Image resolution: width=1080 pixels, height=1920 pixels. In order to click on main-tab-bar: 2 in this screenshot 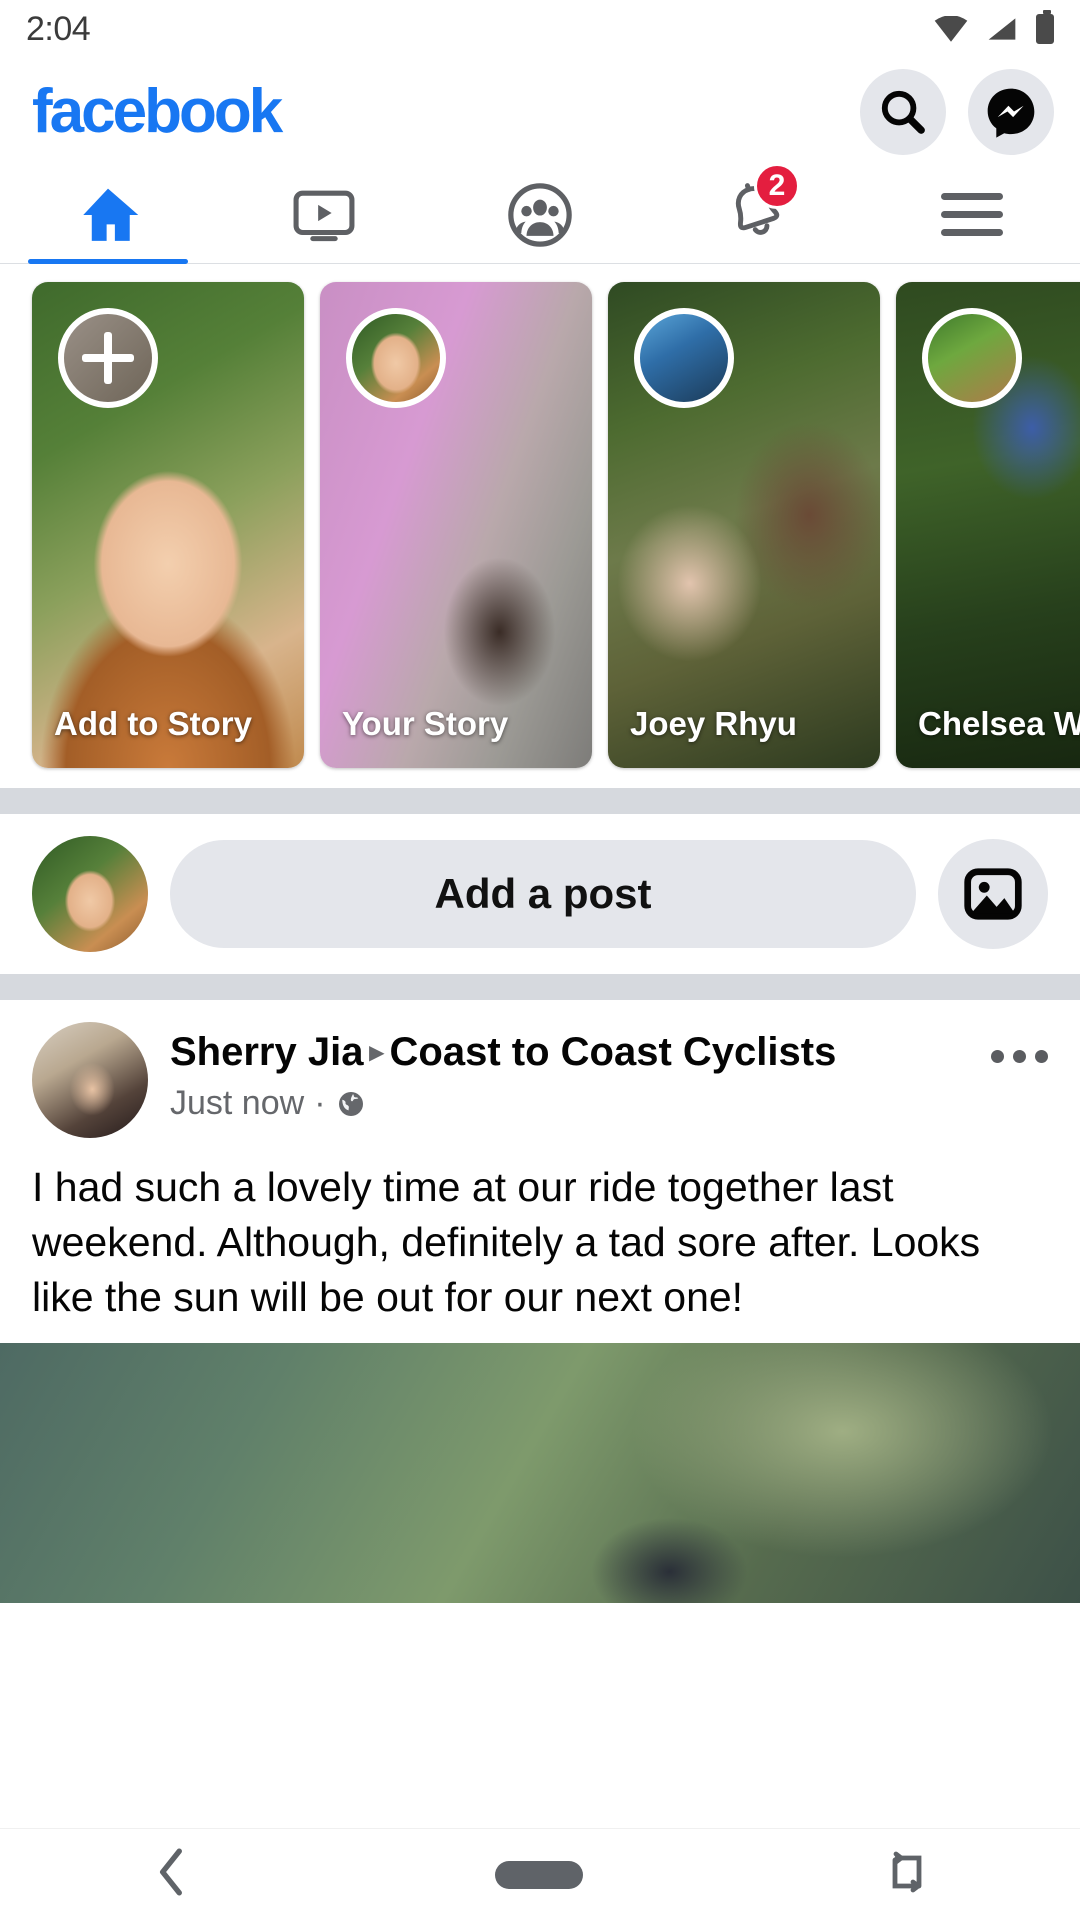, I will do `click(540, 213)`.